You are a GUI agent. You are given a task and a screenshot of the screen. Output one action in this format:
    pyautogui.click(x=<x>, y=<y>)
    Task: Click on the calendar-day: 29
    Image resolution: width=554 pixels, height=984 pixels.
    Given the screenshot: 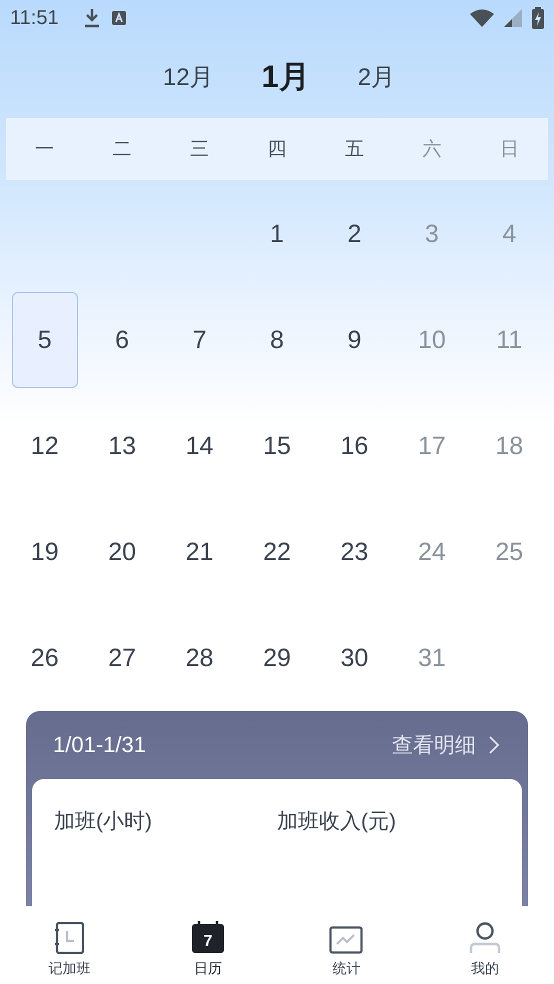 What is the action you would take?
    pyautogui.click(x=277, y=658)
    